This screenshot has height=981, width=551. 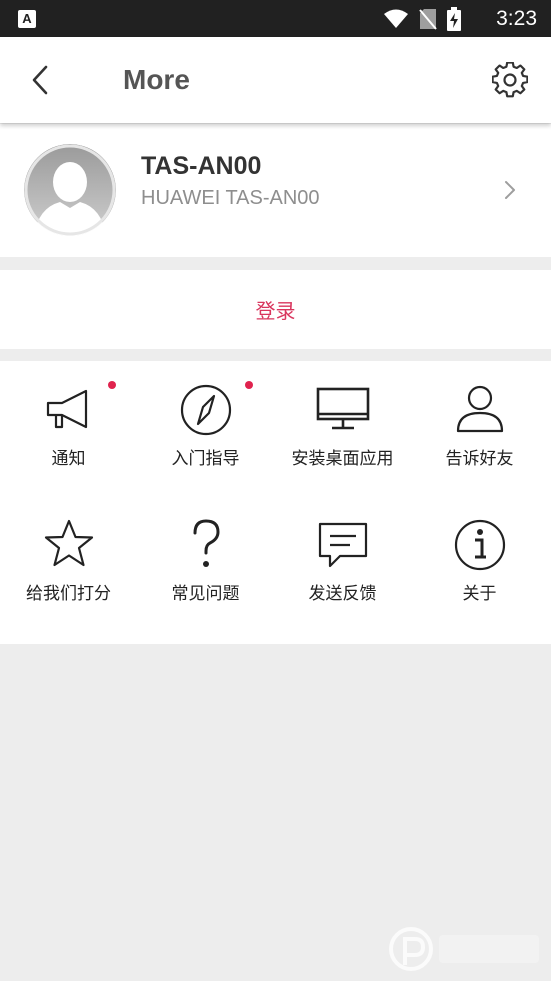 What do you see at coordinates (480, 409) in the screenshot?
I see `person-icon` at bounding box center [480, 409].